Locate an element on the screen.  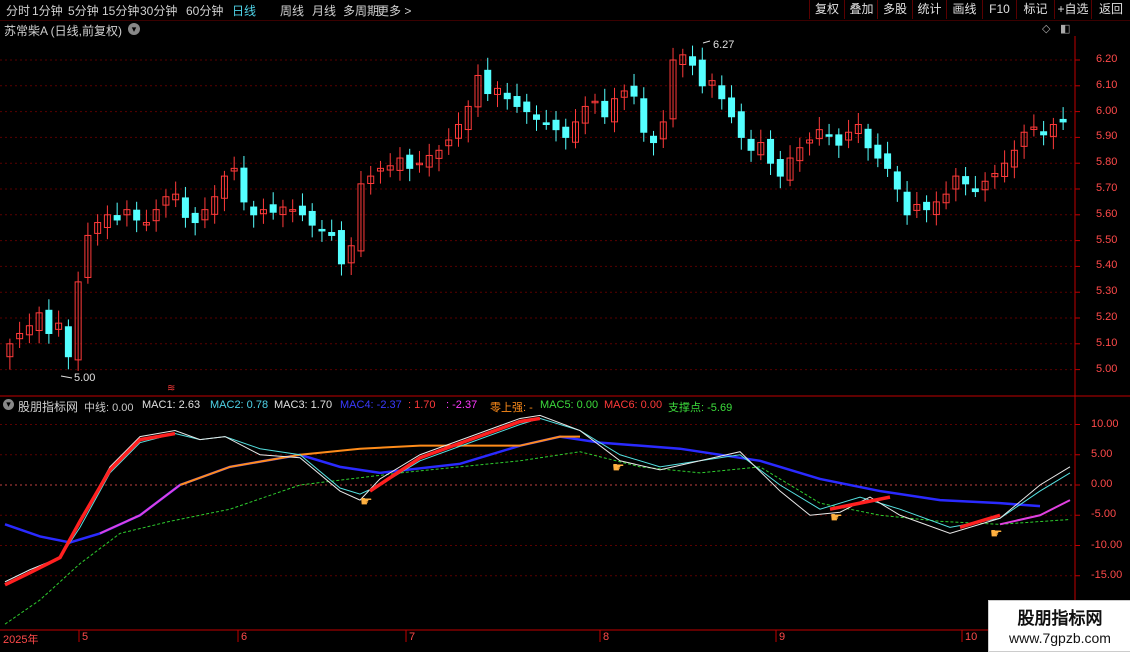
legend-item: MAC5: 0.00 is located at coordinates (569, 405).